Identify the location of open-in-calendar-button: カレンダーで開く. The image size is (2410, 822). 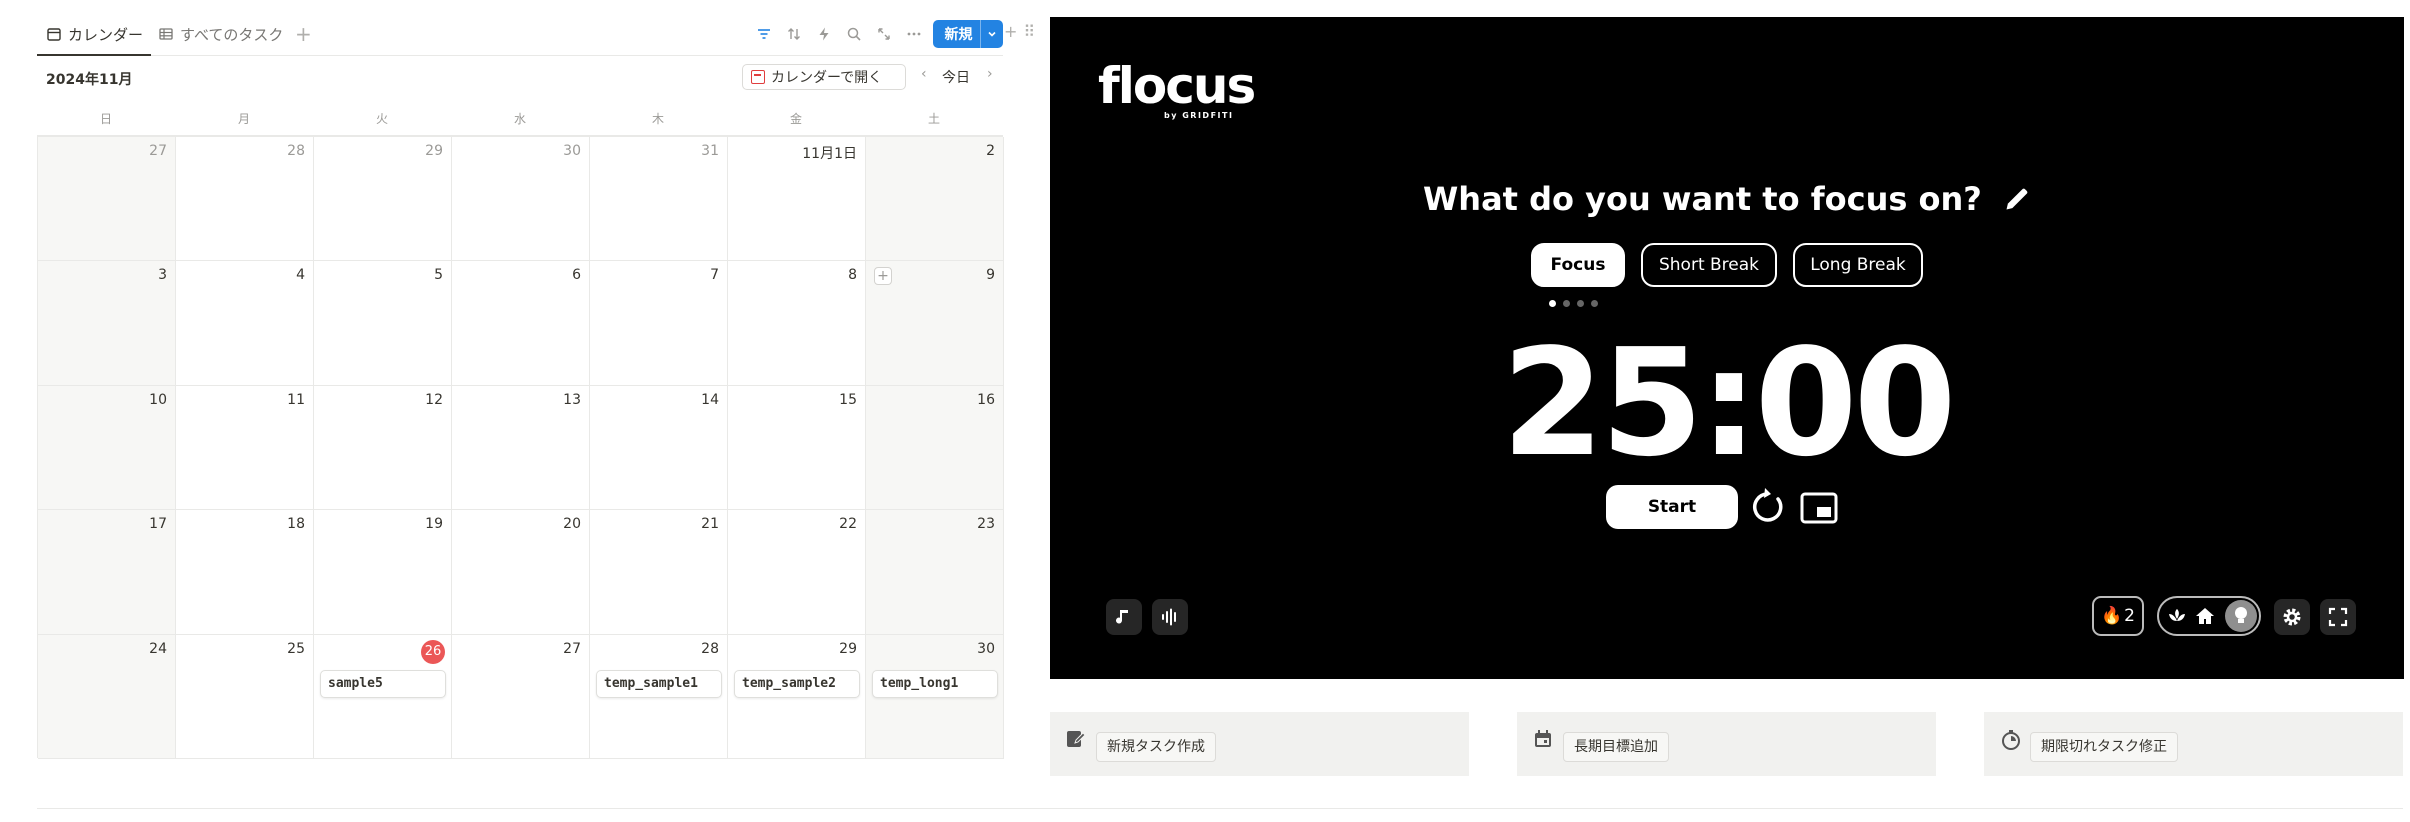
(824, 77).